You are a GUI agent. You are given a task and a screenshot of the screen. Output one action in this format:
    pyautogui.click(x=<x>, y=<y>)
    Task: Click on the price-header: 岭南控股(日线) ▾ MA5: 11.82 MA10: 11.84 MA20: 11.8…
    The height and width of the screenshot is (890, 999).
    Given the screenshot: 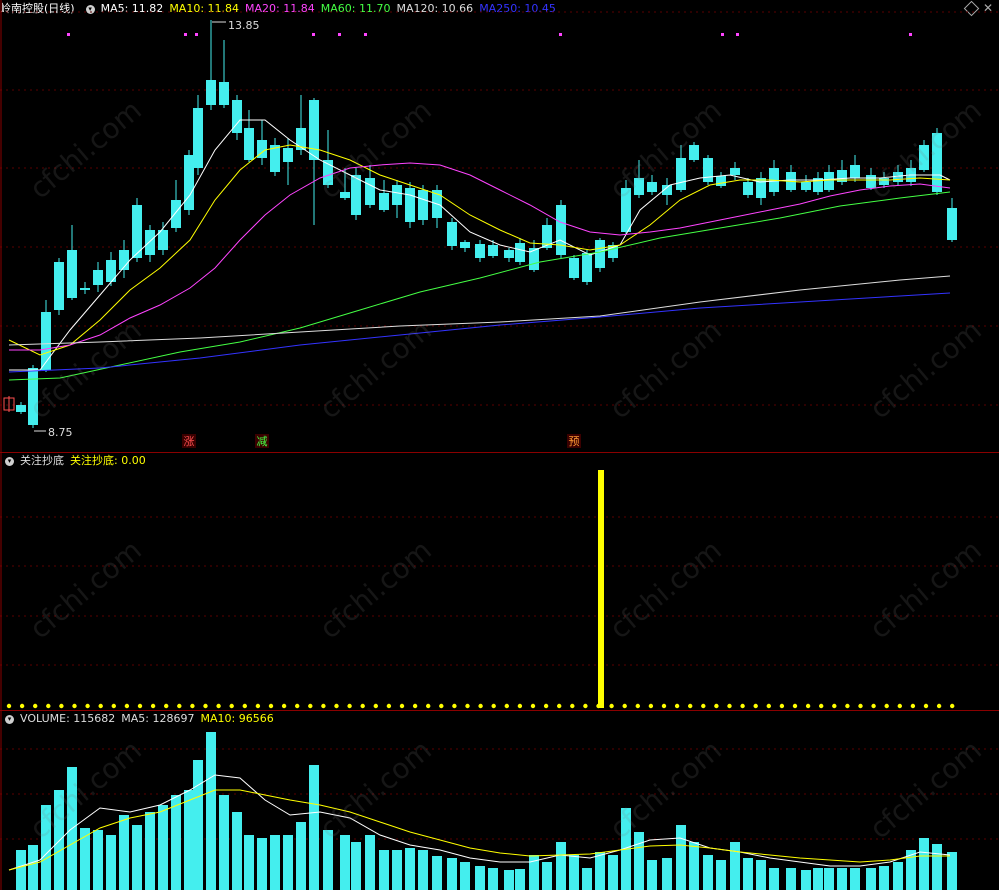 What is the action you would take?
    pyautogui.click(x=281, y=9)
    